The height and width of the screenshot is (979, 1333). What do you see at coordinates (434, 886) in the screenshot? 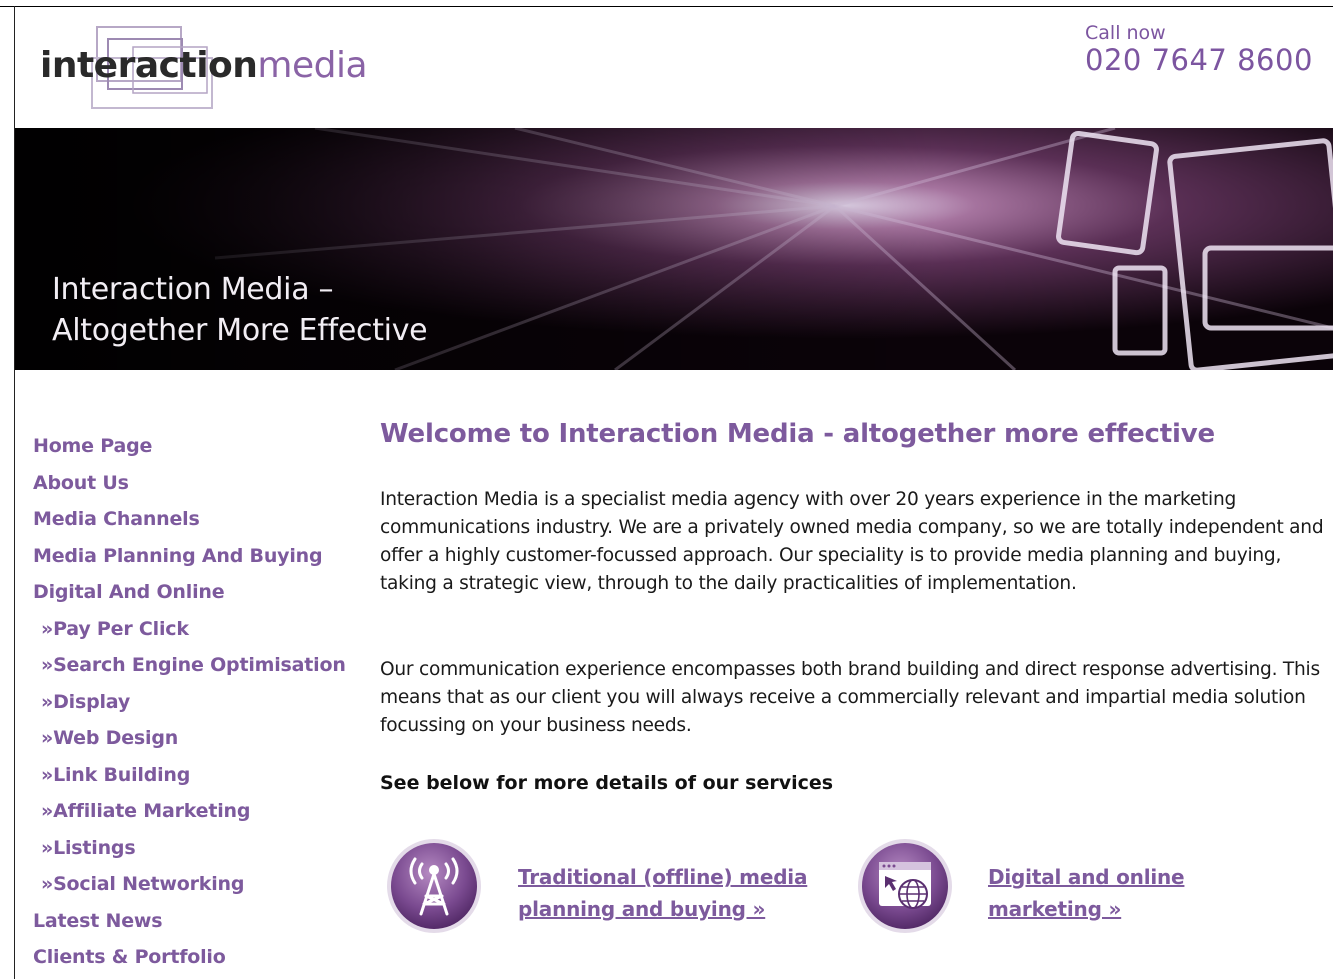
I see `broadcast-tower-icon` at bounding box center [434, 886].